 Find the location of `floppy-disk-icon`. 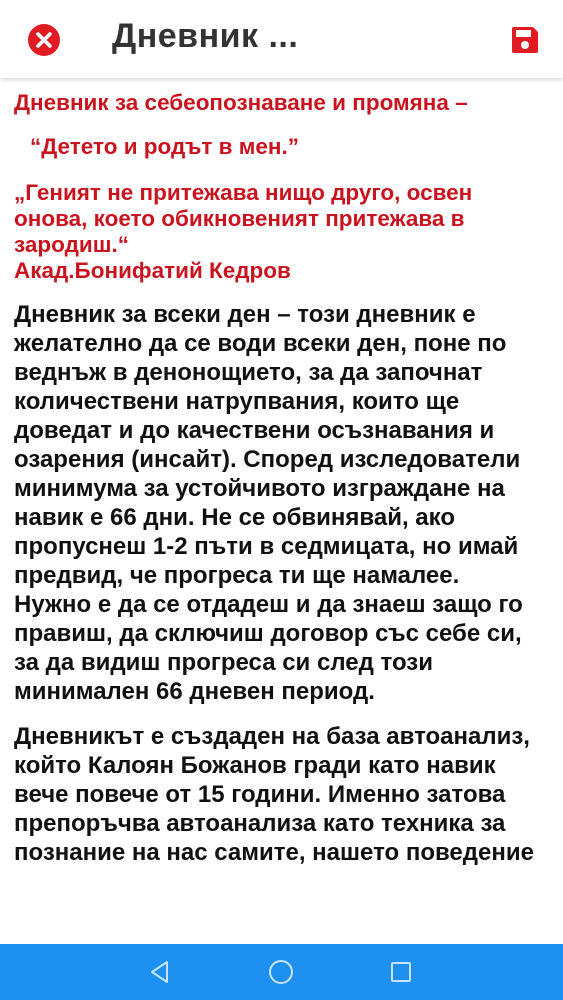

floppy-disk-icon is located at coordinates (525, 40).